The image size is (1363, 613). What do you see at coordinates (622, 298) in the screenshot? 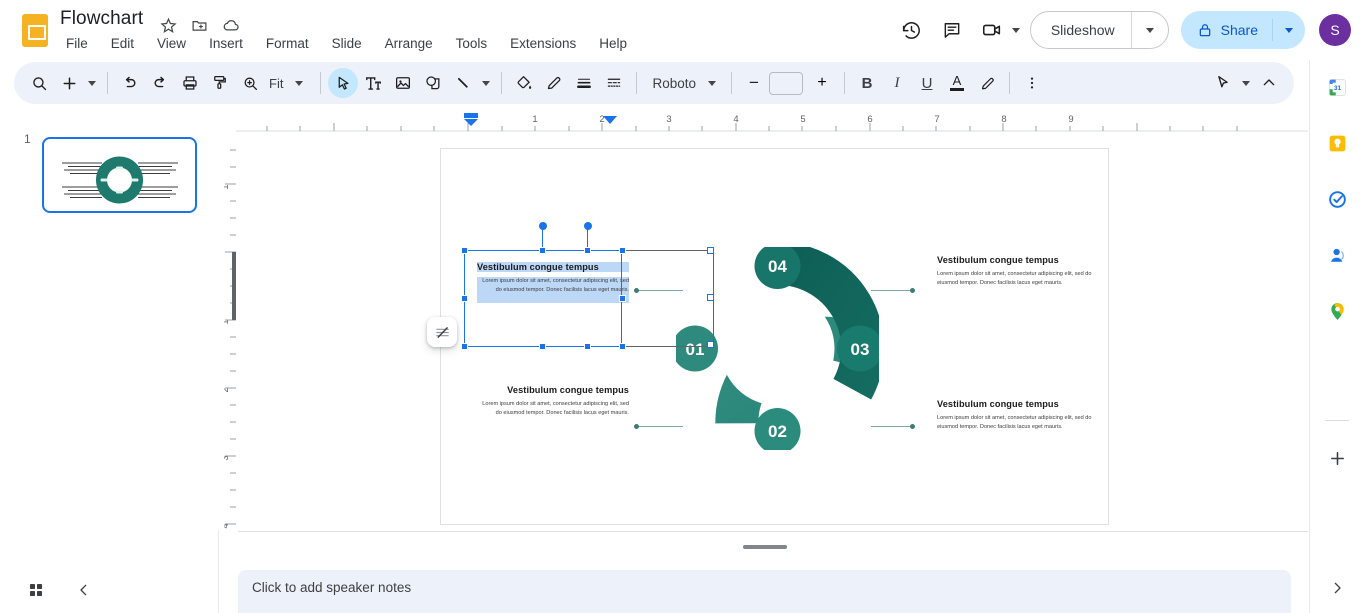
I see `selection-handle-e` at bounding box center [622, 298].